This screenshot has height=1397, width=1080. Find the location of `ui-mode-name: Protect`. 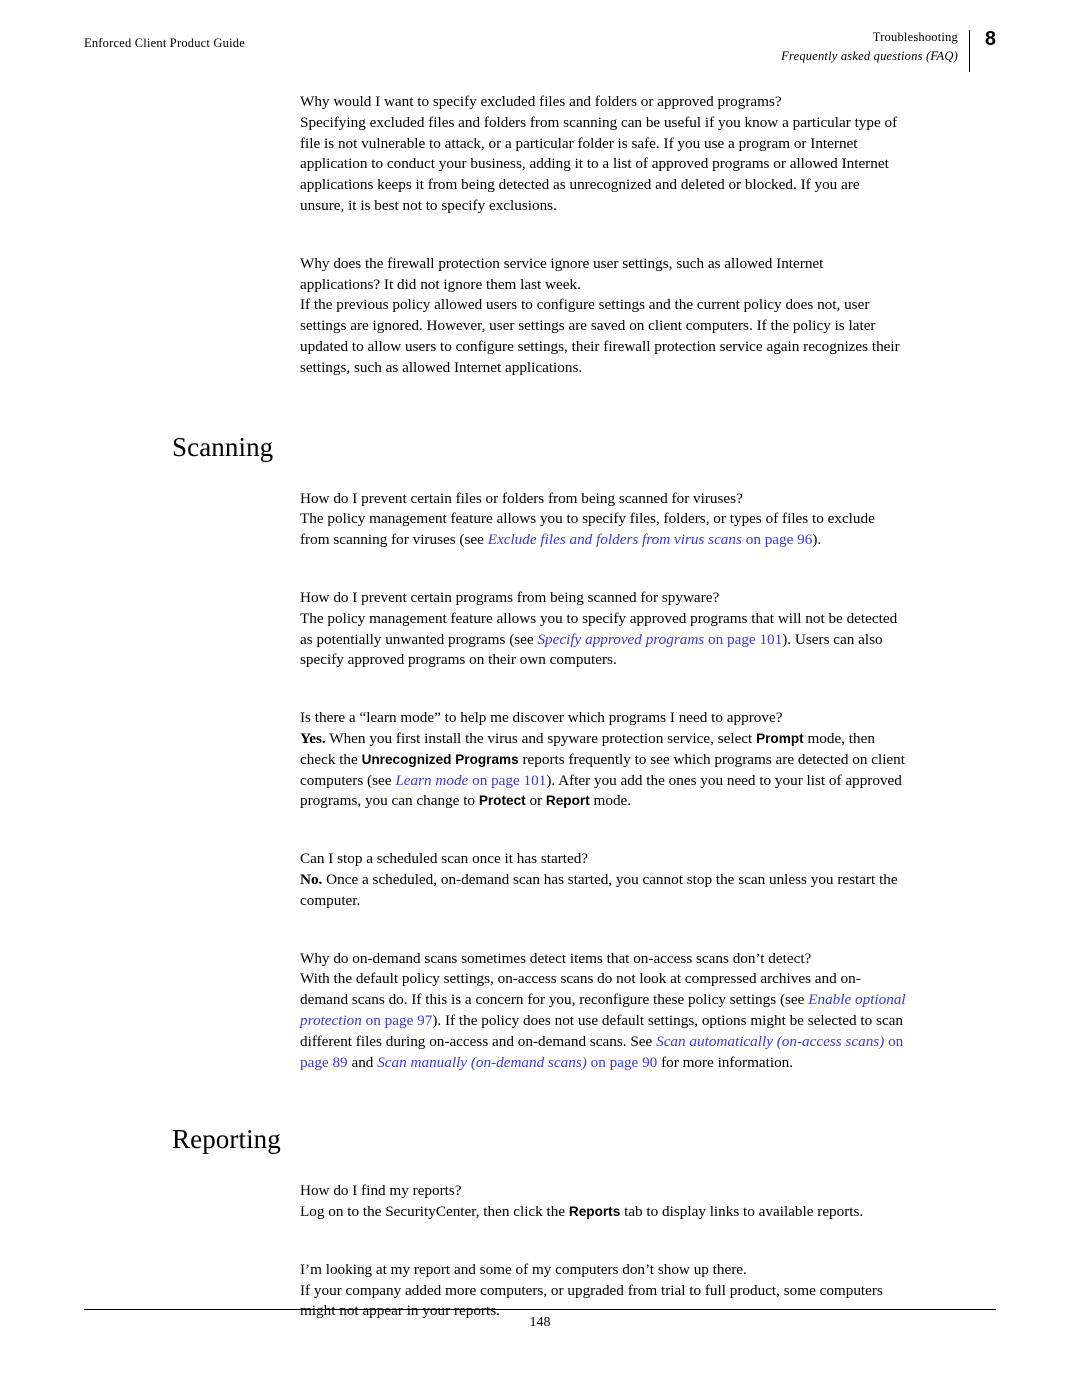

ui-mode-name: Protect is located at coordinates (502, 801).